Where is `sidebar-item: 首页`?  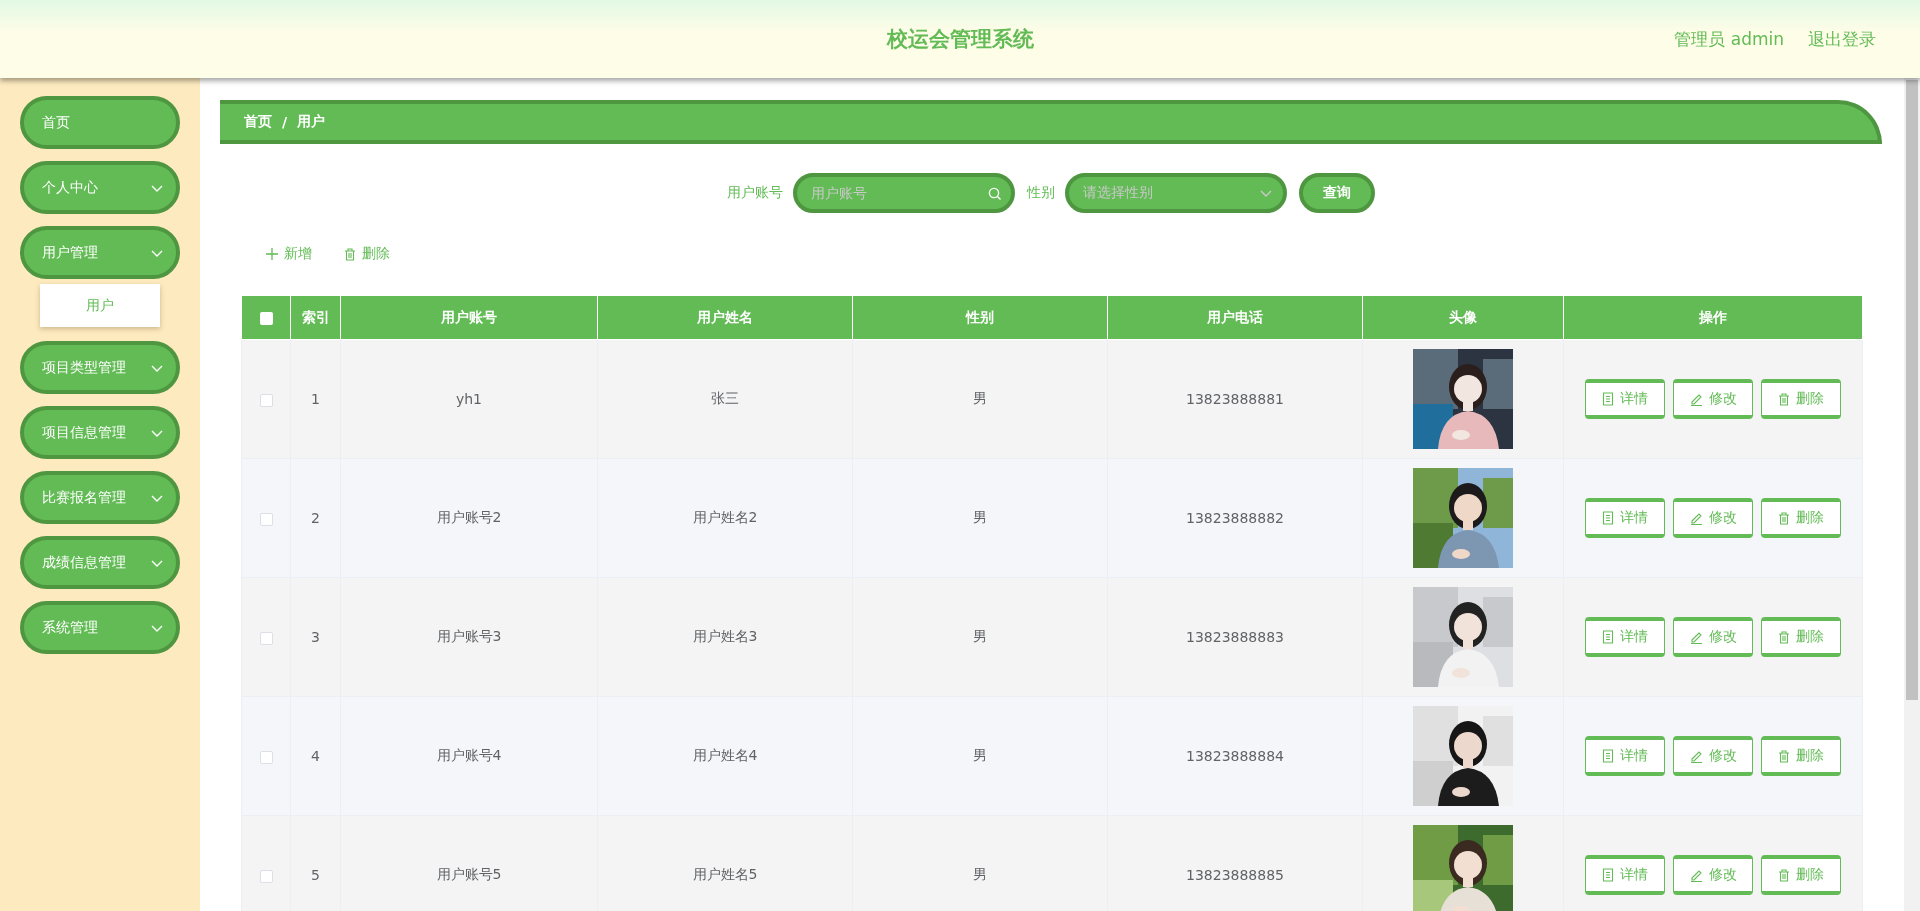
sidebar-item: 首页 is located at coordinates (100, 122).